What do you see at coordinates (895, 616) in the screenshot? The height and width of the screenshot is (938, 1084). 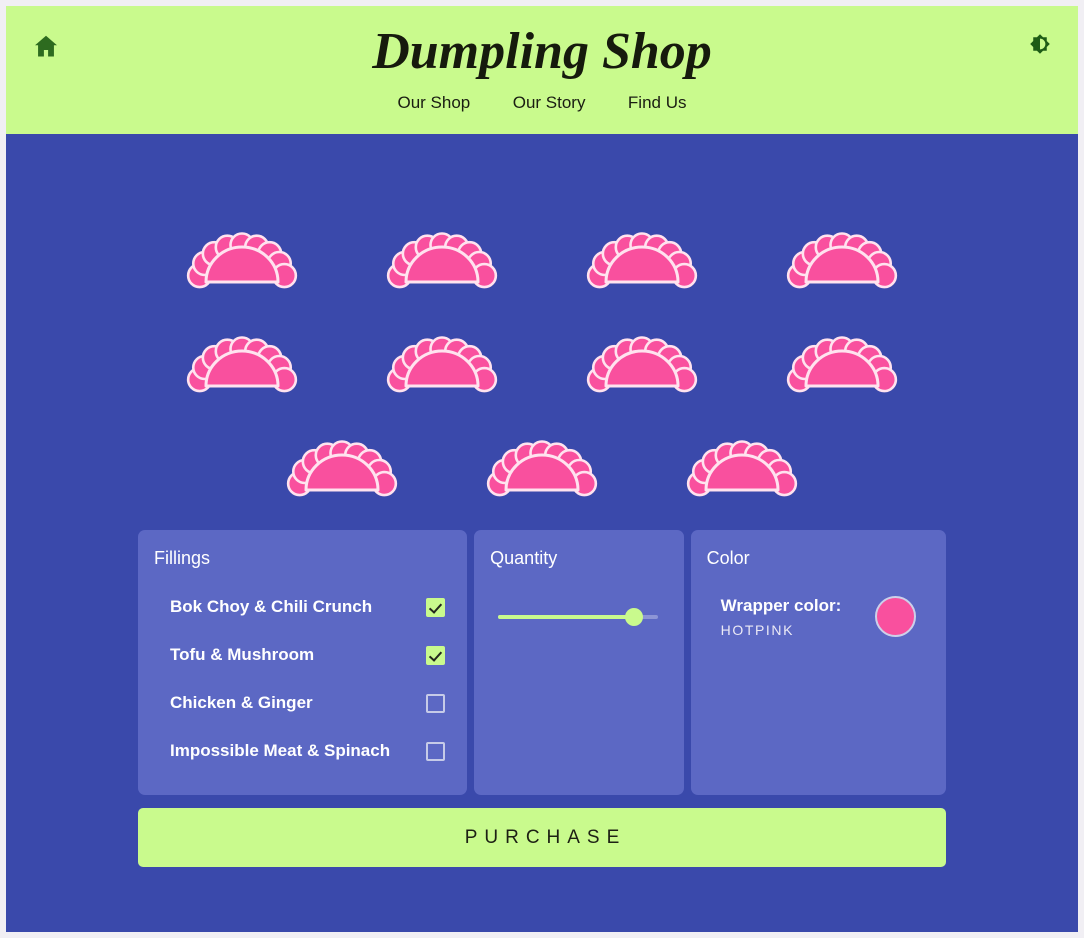 I see `color-swatch` at bounding box center [895, 616].